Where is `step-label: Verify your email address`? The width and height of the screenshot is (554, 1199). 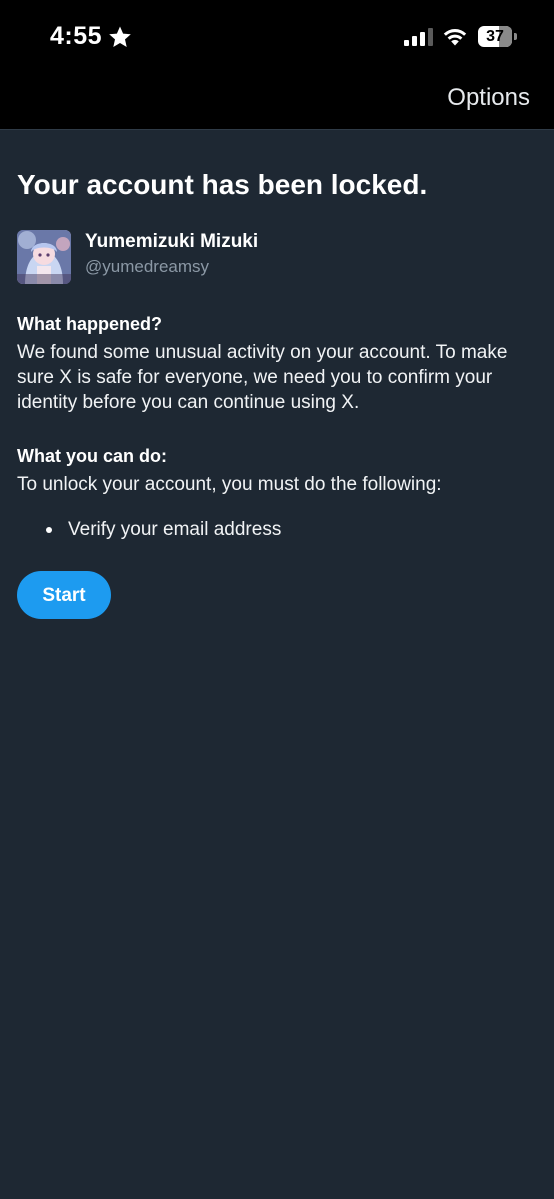
step-label: Verify your email address is located at coordinates (175, 529).